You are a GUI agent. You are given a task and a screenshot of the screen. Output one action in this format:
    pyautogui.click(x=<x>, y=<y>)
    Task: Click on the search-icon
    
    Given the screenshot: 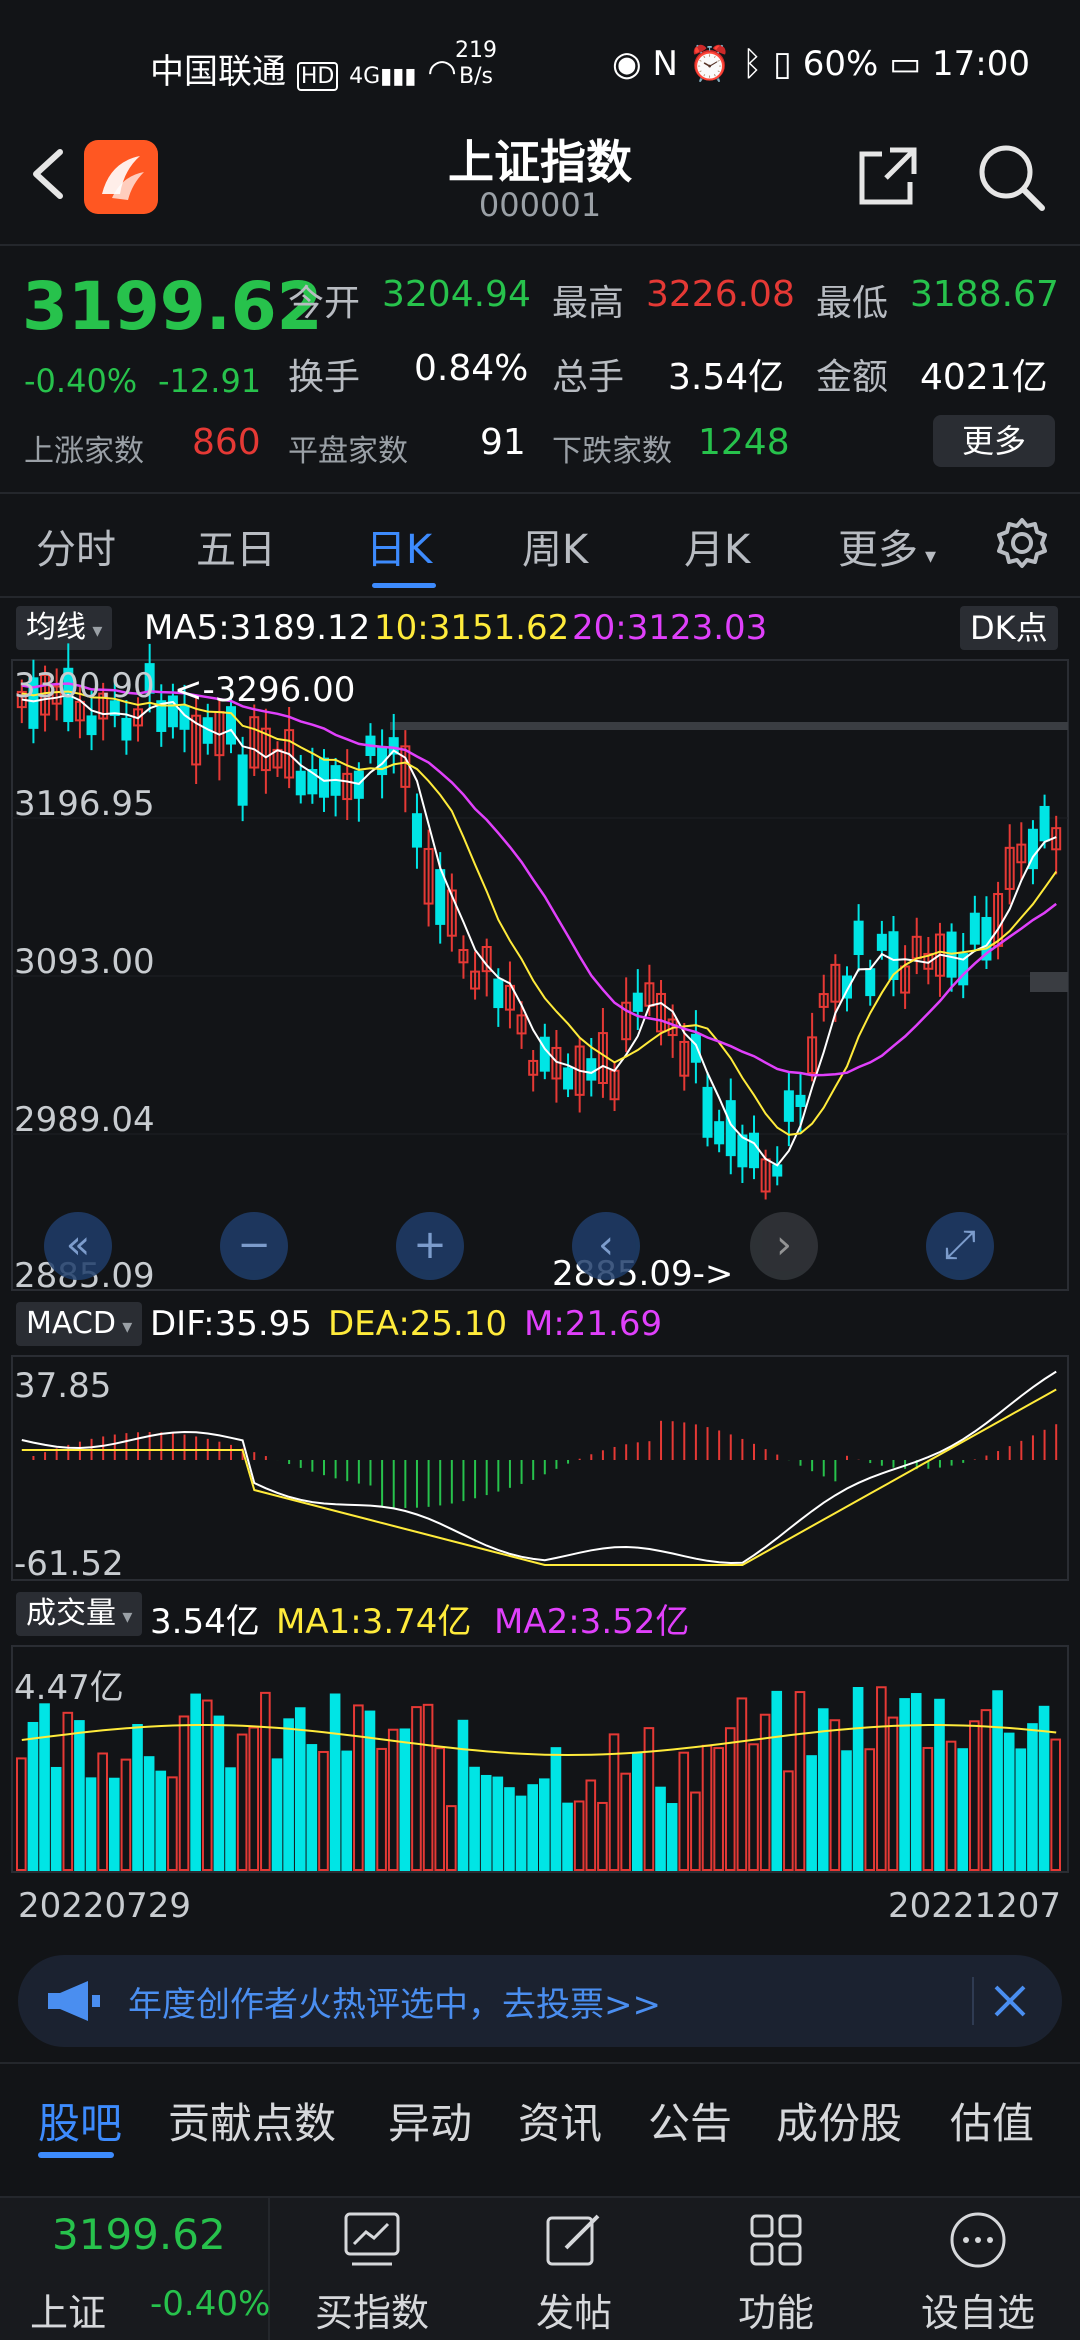 What is the action you would take?
    pyautogui.click(x=1011, y=177)
    